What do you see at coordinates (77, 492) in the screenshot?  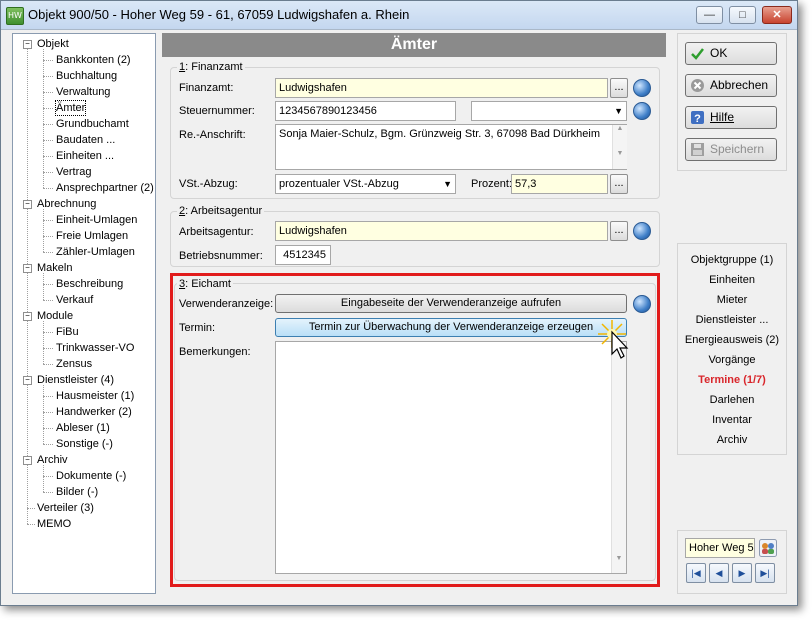 I see `tree-item: Bilder (-)` at bounding box center [77, 492].